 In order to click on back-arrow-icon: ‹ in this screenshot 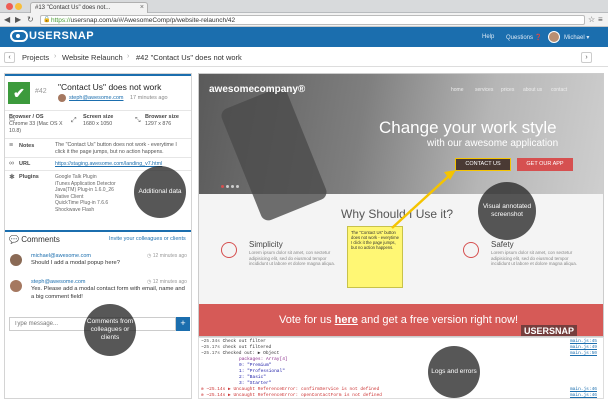, I will do `click(9, 57)`.